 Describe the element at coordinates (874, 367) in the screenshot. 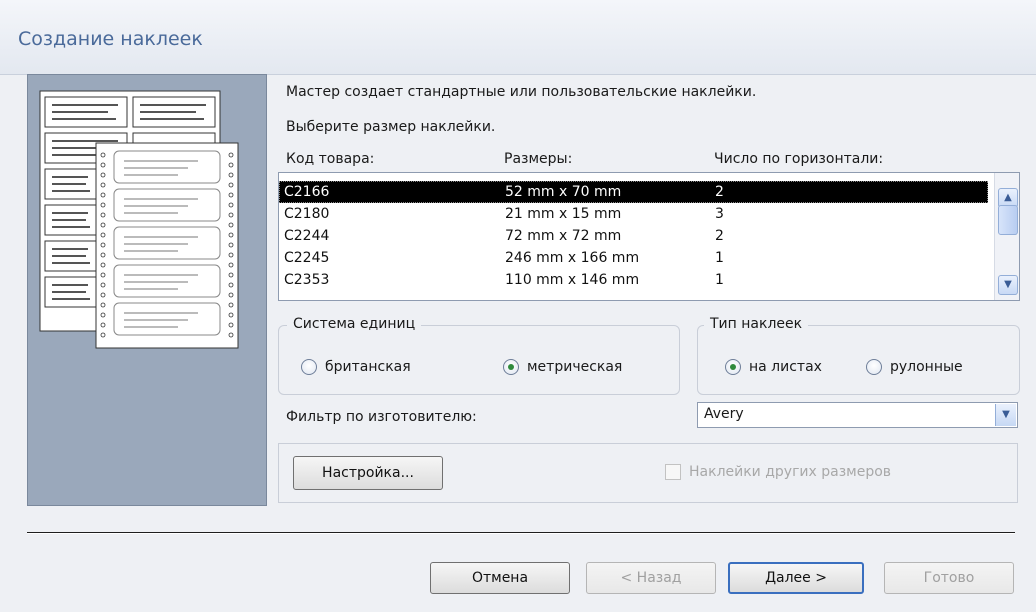

I see `radio-roll-icon` at that location.